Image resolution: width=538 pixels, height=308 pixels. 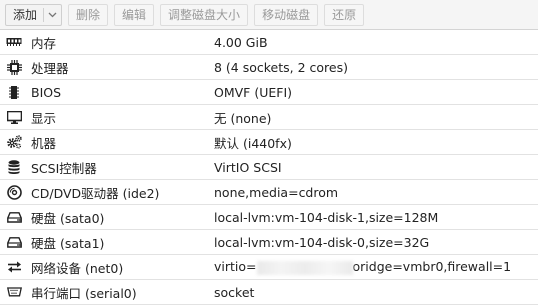 I want to click on row-value: virtio= oridge=vmbr0,firewall=1, so click(x=362, y=267).